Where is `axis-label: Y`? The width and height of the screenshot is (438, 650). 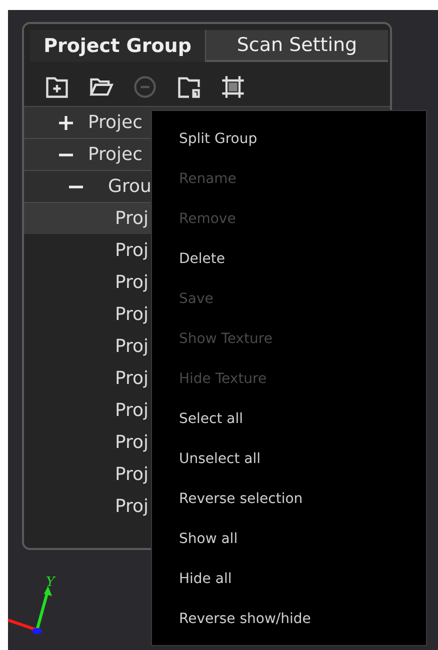
axis-label: Y is located at coordinates (50, 582).